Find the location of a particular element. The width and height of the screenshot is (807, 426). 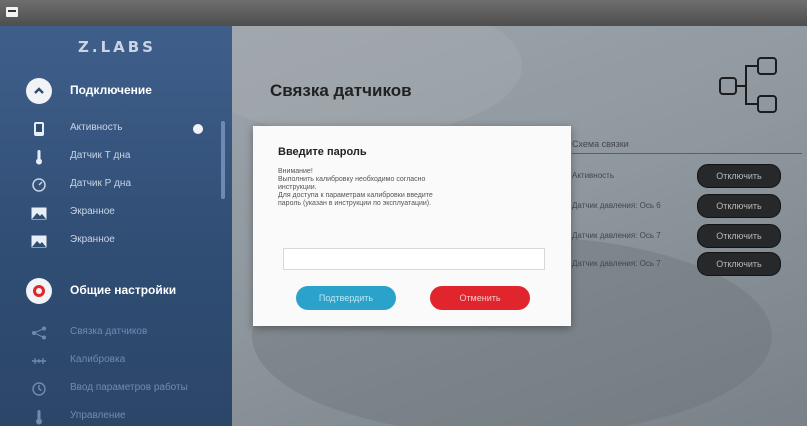

device-icon is located at coordinates (39, 129).